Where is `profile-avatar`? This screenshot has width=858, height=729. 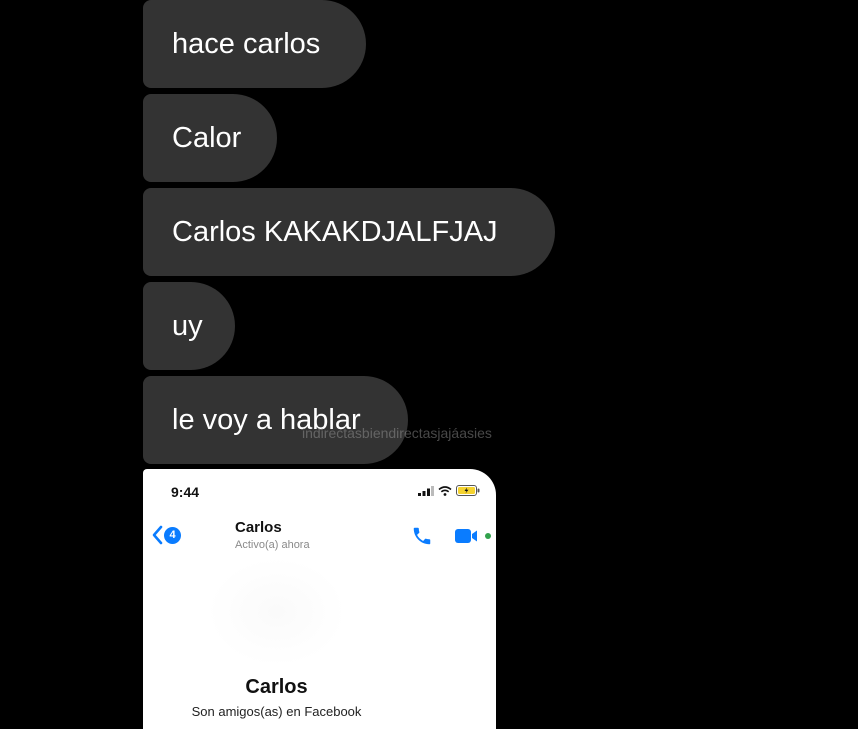 profile-avatar is located at coordinates (277, 612).